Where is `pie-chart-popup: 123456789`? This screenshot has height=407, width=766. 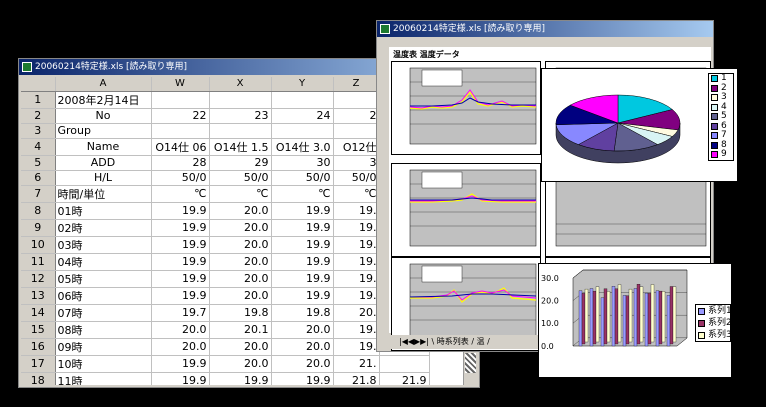
pie-chart-popup: 123456789 is located at coordinates (639, 125).